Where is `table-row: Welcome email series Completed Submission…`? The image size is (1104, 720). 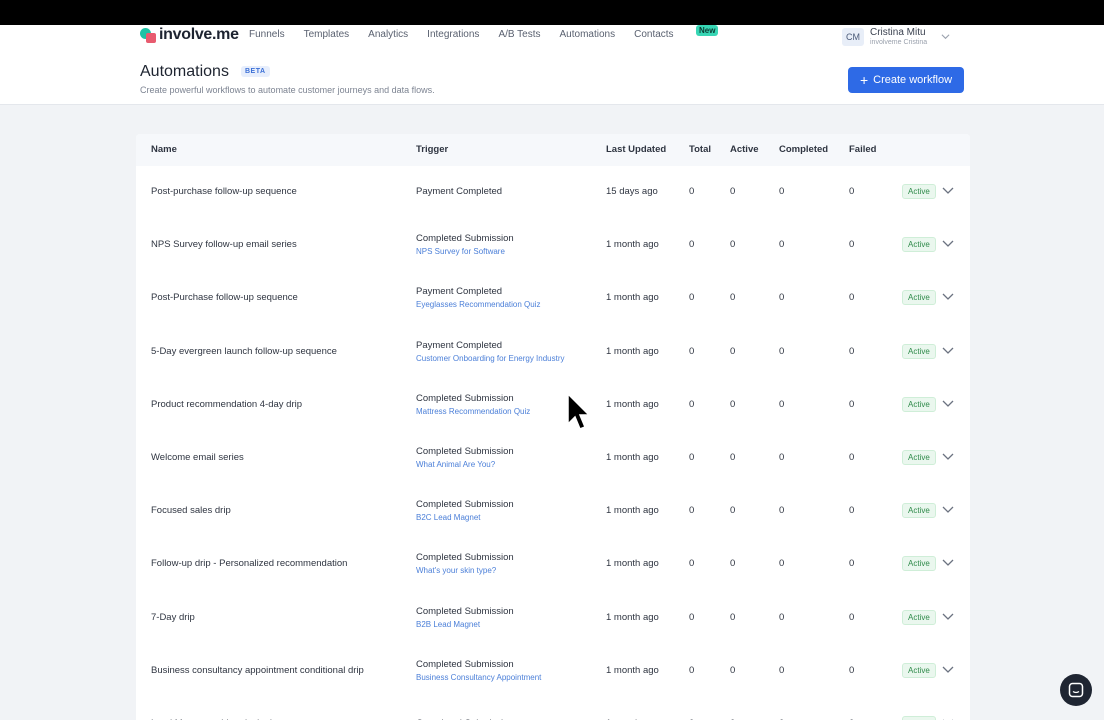 table-row: Welcome email series Completed Submission… is located at coordinates (553, 458).